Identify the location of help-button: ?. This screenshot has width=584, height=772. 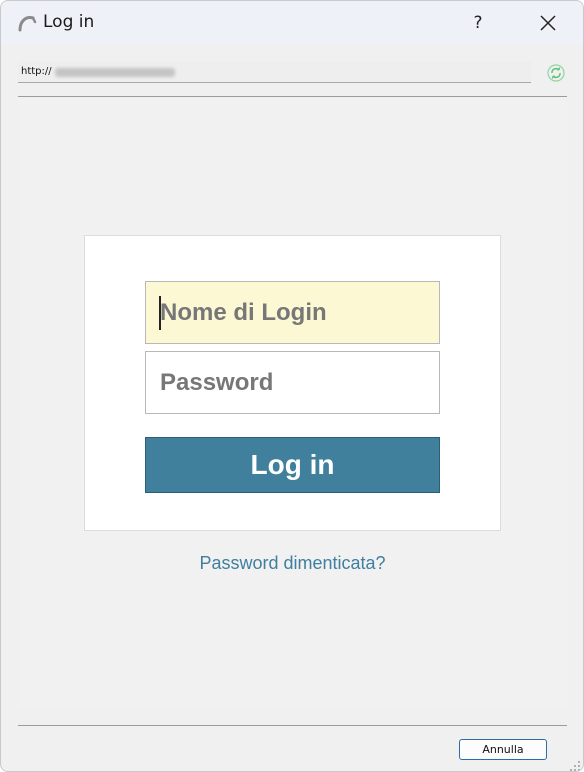
(478, 23).